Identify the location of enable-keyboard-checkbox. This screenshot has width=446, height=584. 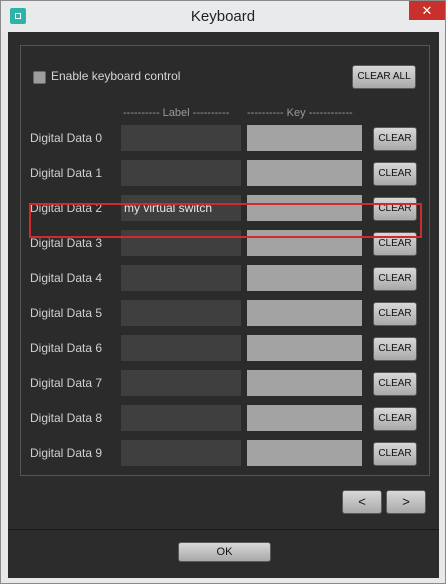
(39, 77).